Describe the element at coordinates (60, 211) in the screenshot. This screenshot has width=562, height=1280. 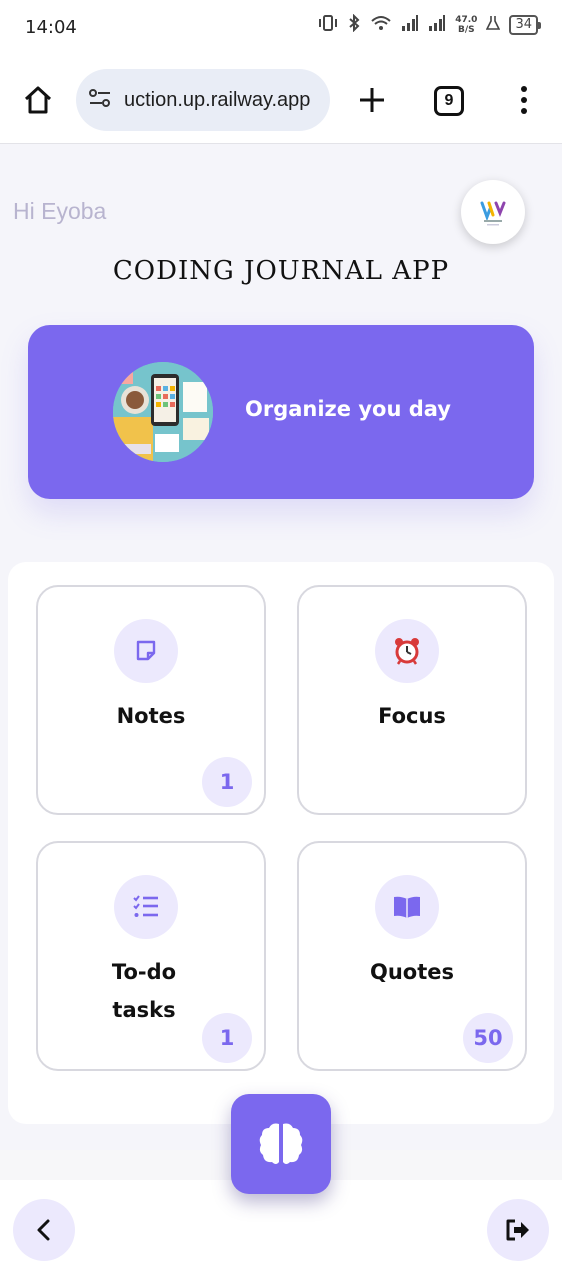
I see `greeting-text: Hi Eyoba` at that location.